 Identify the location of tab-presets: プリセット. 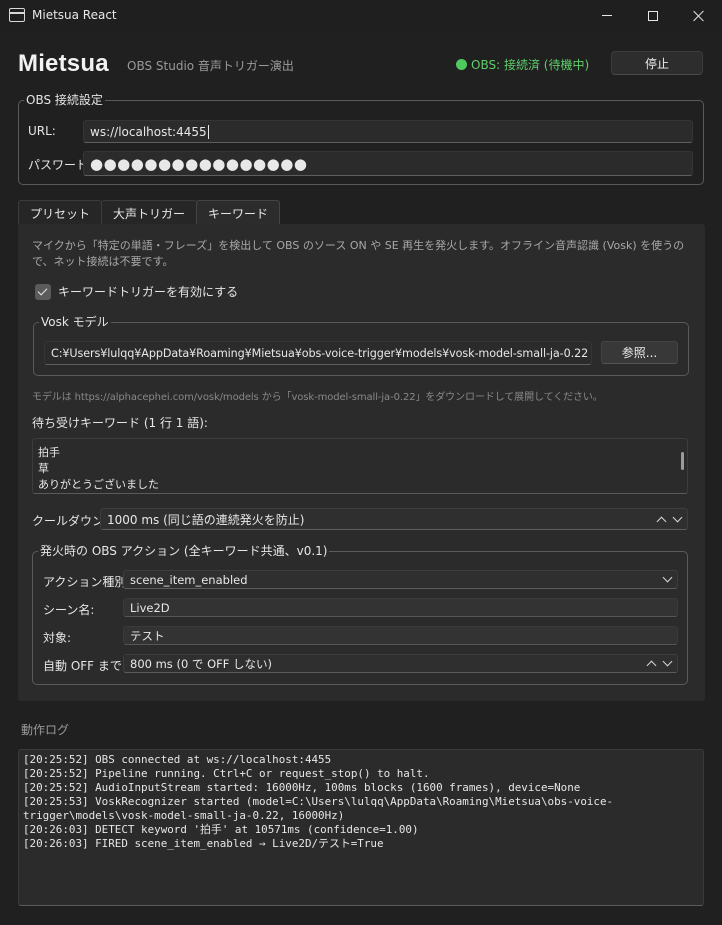
(60, 212).